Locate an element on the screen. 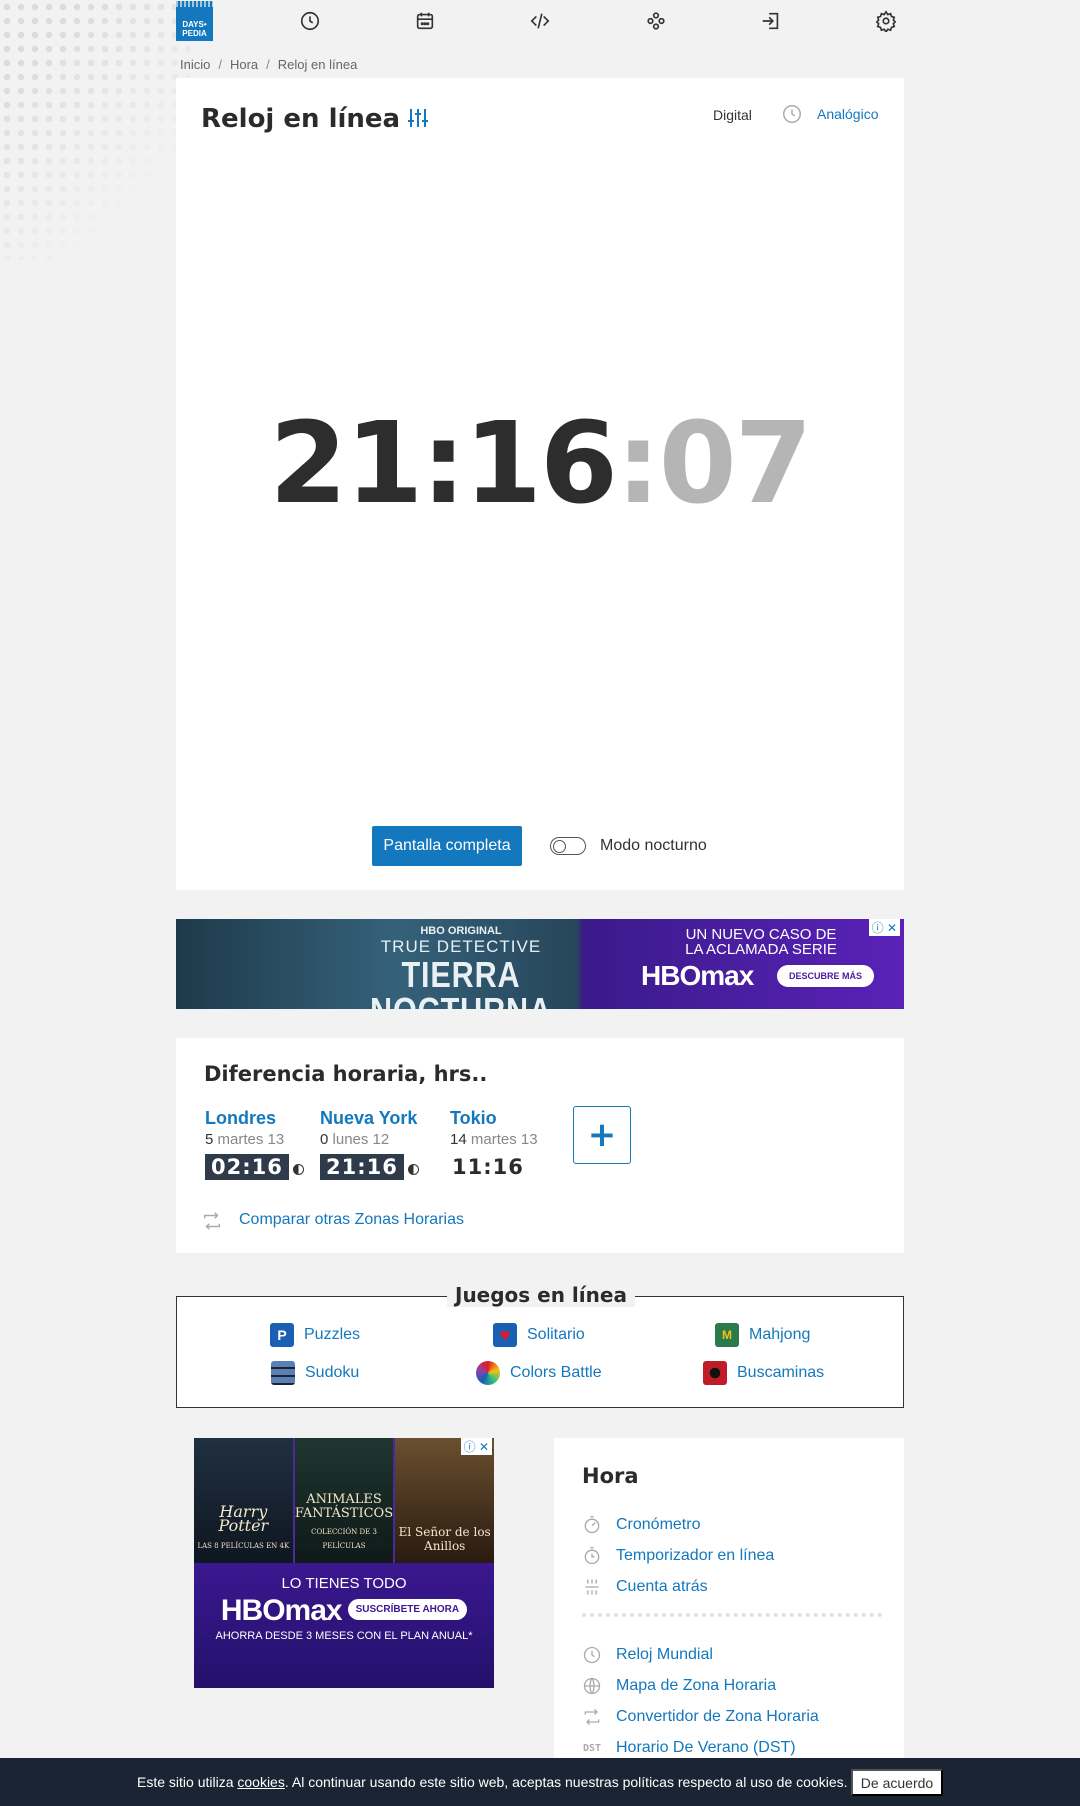 The image size is (1080, 1806). site-logo: DAYS• PEDIA is located at coordinates (194, 21).